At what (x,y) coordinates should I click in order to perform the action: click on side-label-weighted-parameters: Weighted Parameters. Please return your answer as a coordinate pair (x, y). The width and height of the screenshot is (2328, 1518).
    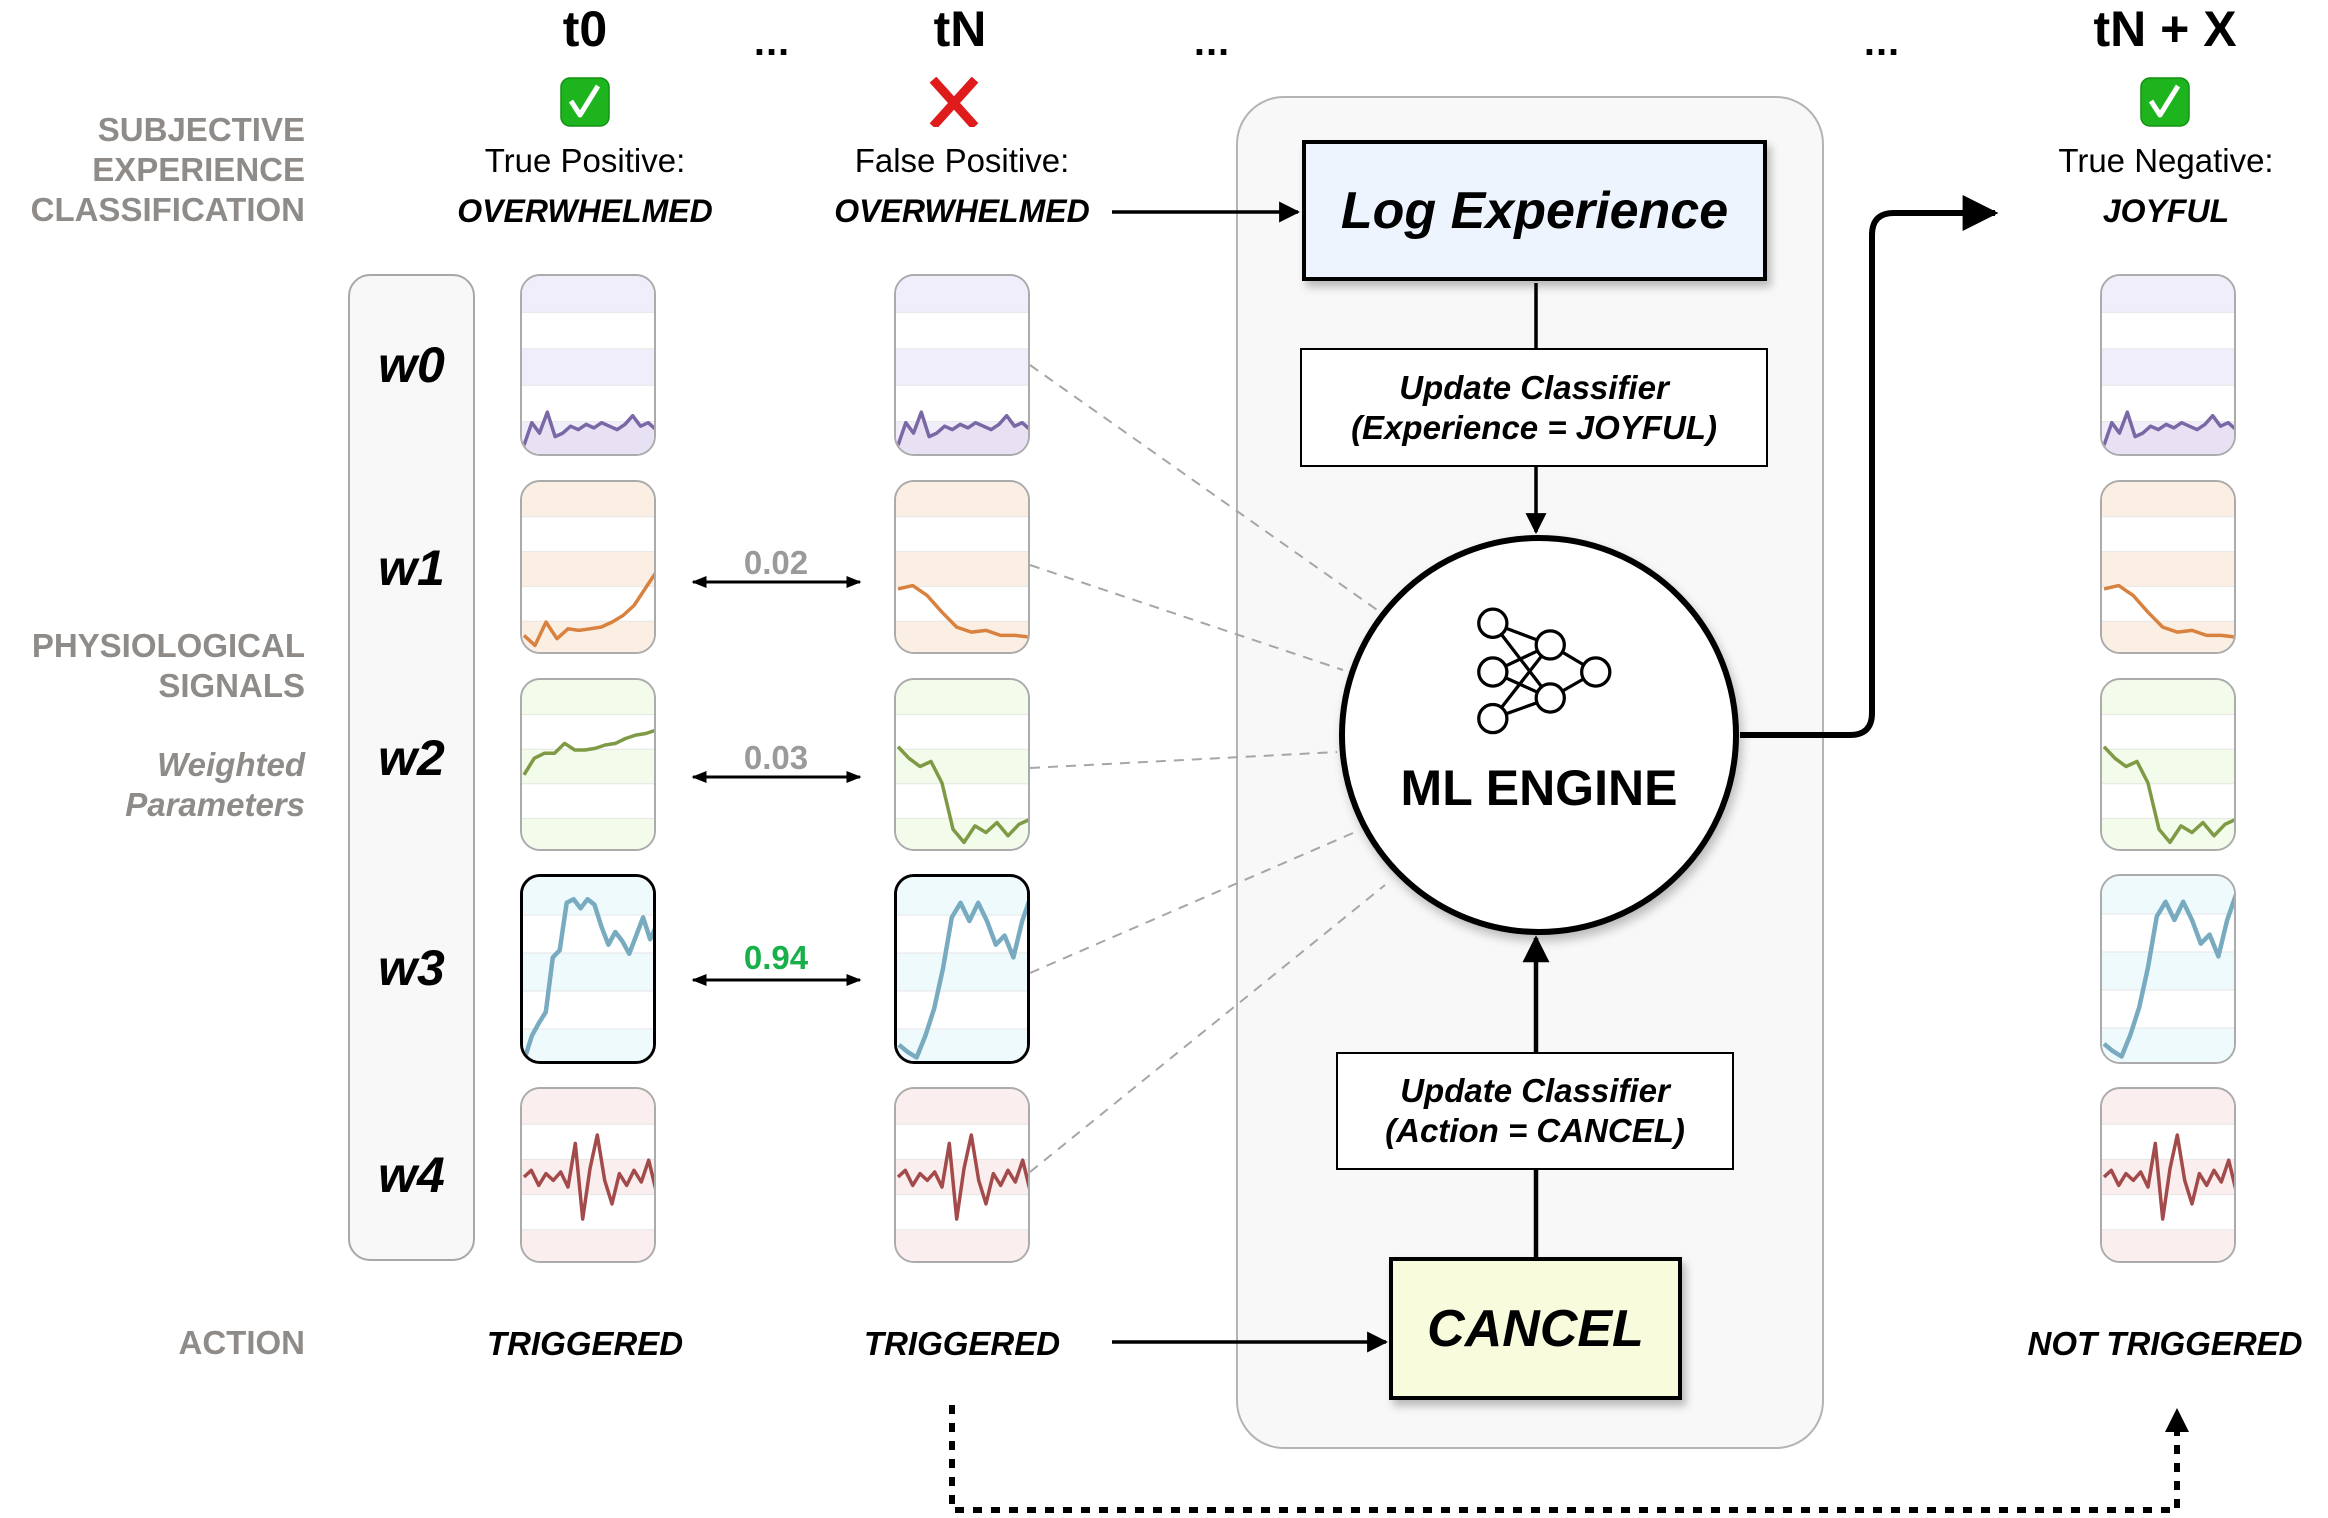
    Looking at the image, I should click on (152, 785).